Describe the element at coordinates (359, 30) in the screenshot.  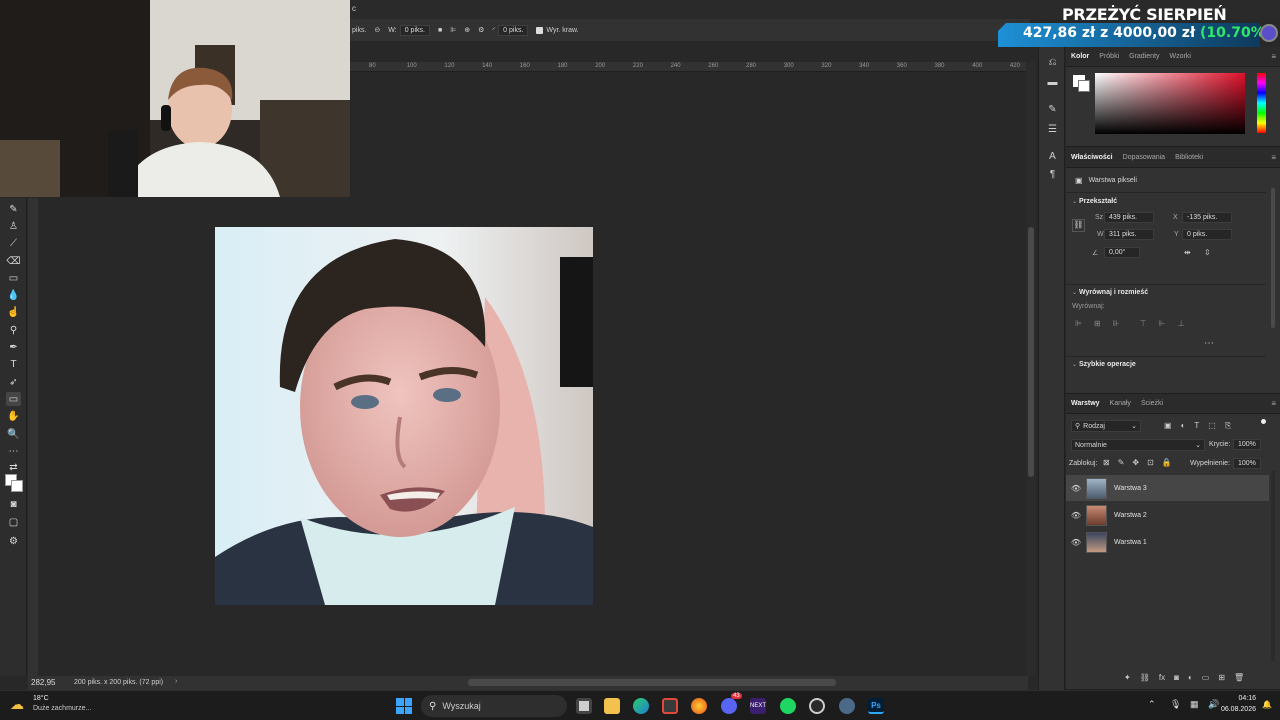
I see `size-unit: piks.` at that location.